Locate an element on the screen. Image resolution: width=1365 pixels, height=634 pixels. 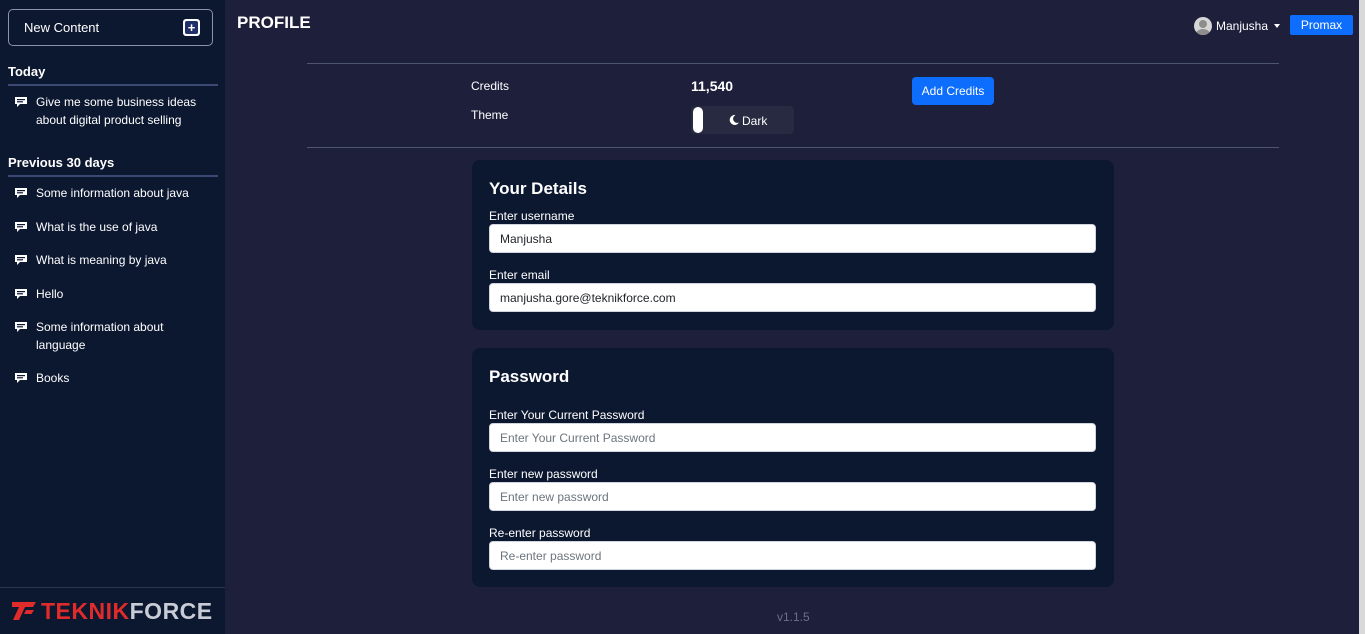
version-label: v1.1.5 is located at coordinates (793, 617).